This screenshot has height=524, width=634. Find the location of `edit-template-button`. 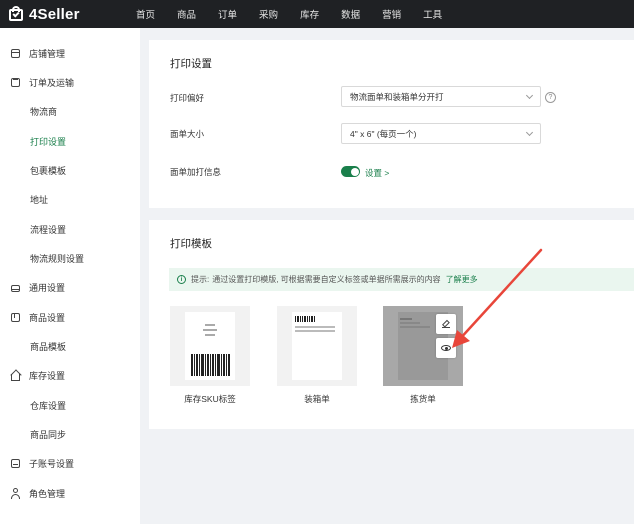

edit-template-button is located at coordinates (446, 324).